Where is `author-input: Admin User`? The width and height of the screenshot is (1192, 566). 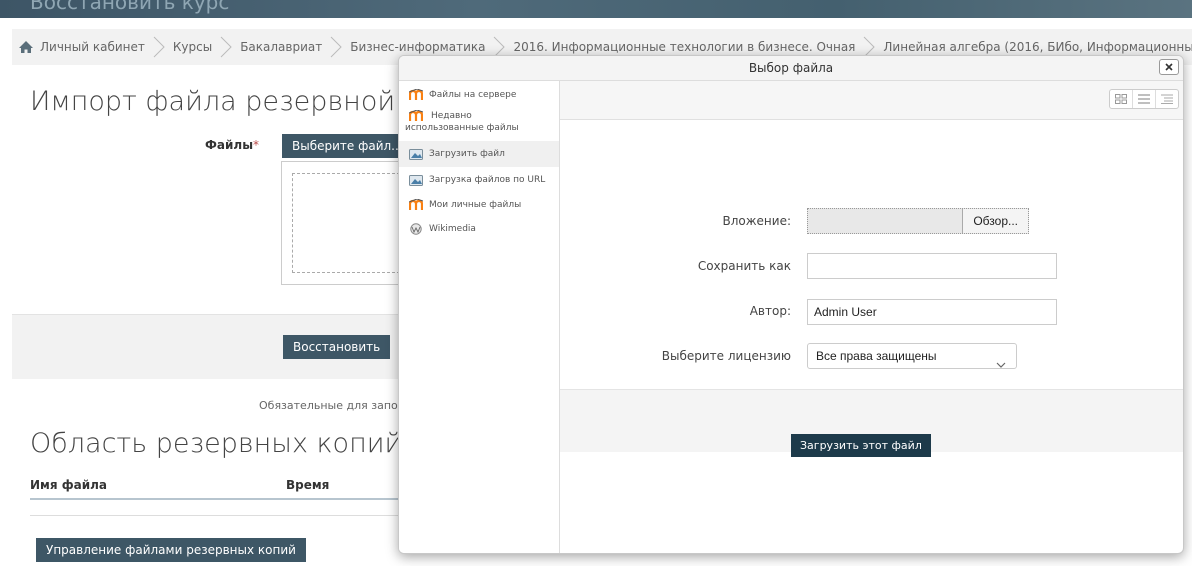 author-input: Admin User is located at coordinates (932, 312).